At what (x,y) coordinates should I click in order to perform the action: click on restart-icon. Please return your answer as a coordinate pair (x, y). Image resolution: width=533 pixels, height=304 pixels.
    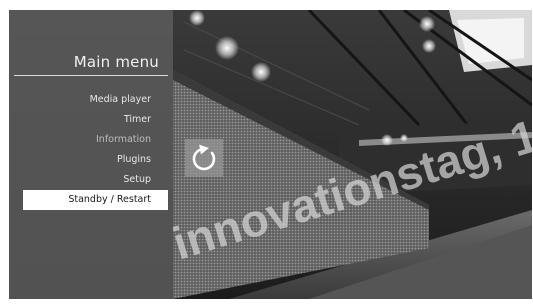
    Looking at the image, I should click on (204, 158).